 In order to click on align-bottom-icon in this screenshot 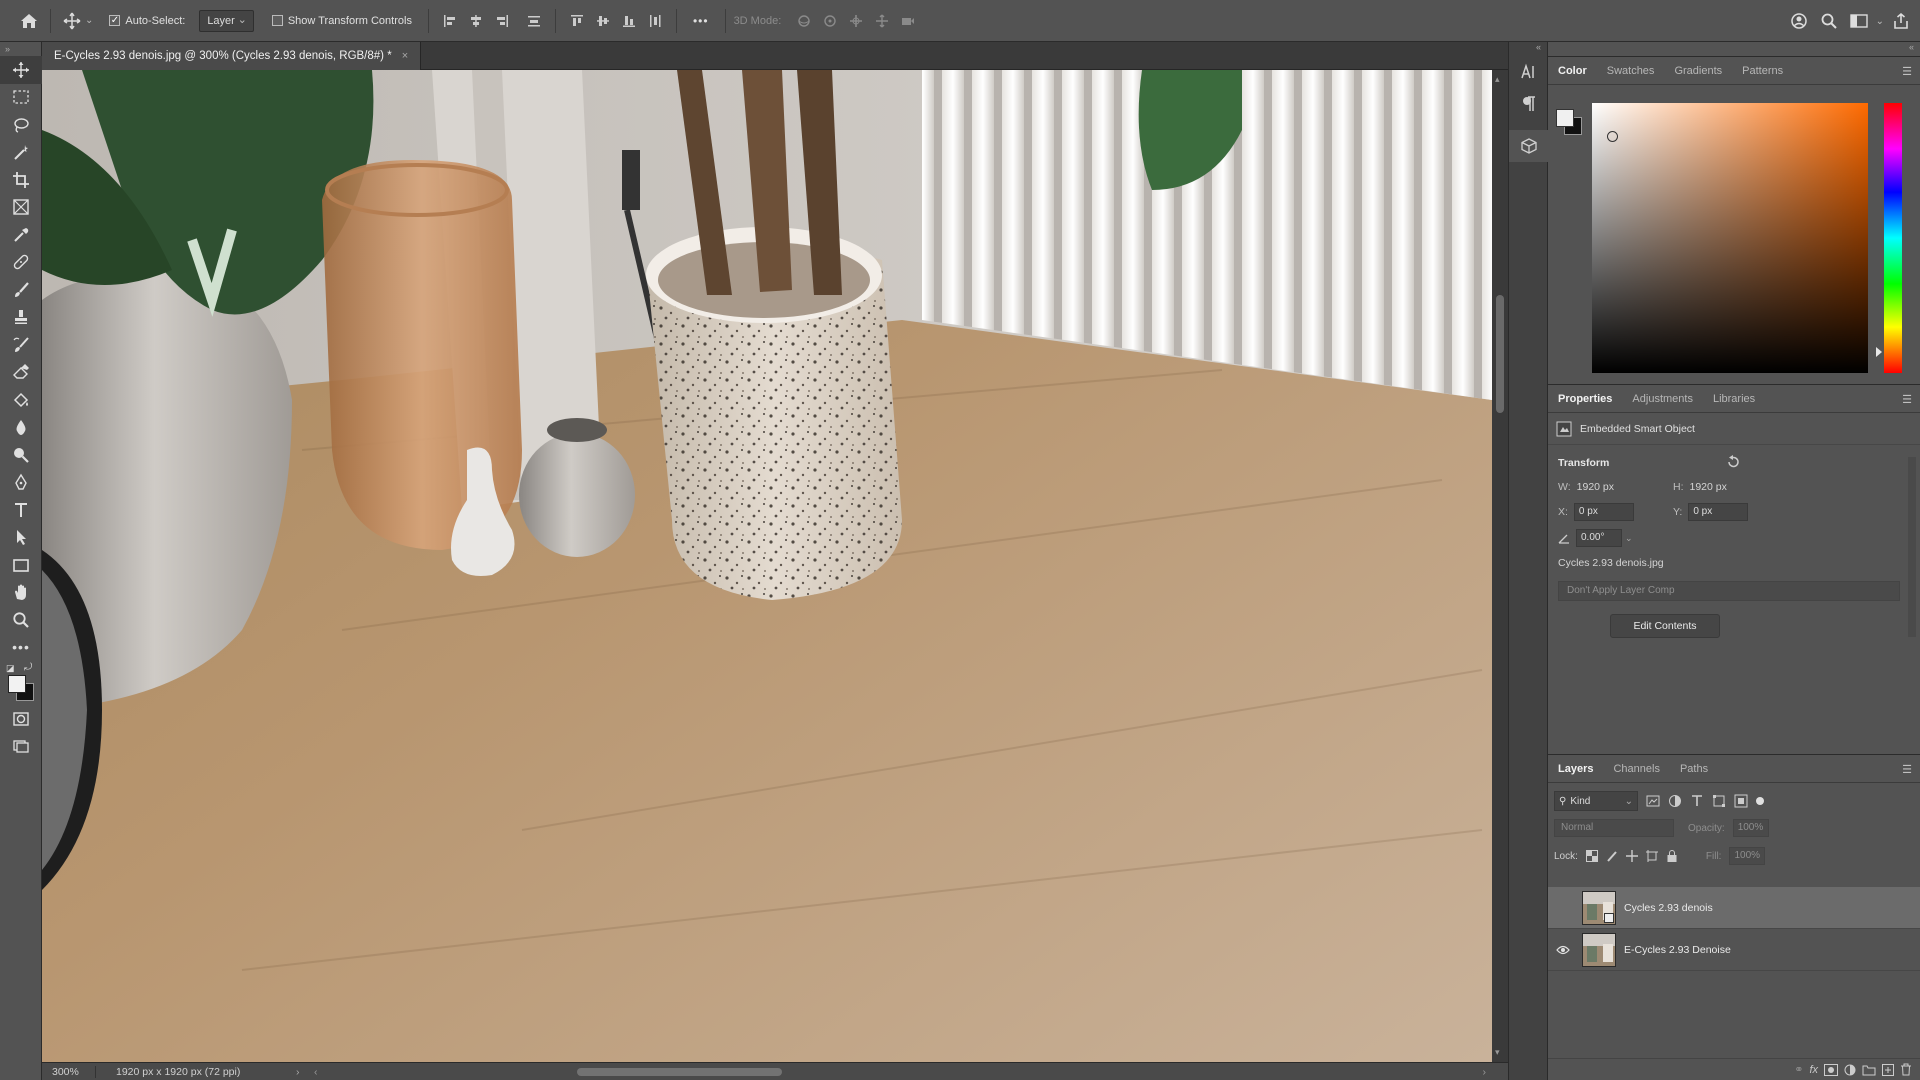, I will do `click(629, 21)`.